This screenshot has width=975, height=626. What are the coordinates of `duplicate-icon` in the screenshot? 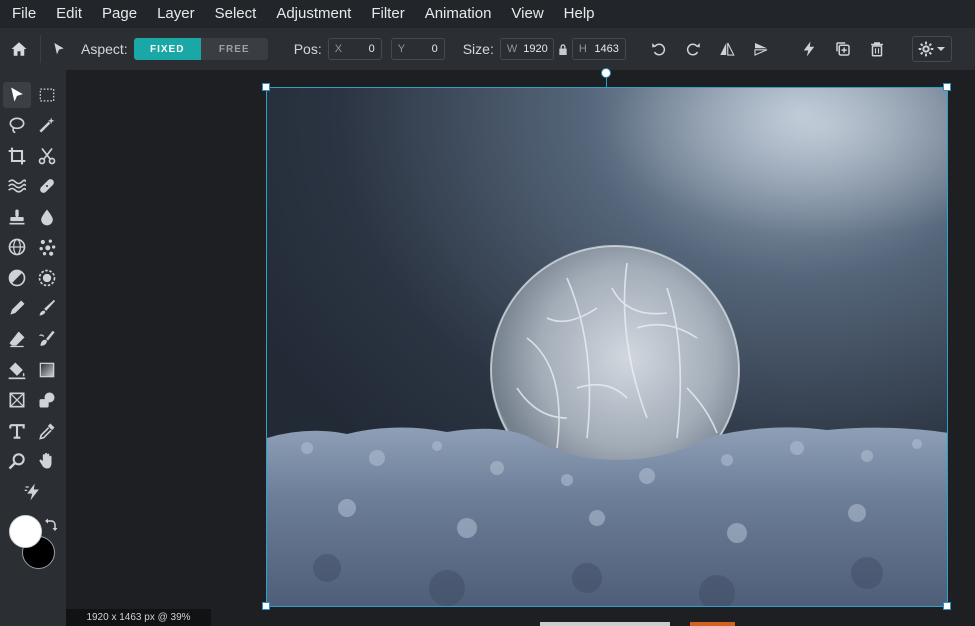 It's located at (843, 49).